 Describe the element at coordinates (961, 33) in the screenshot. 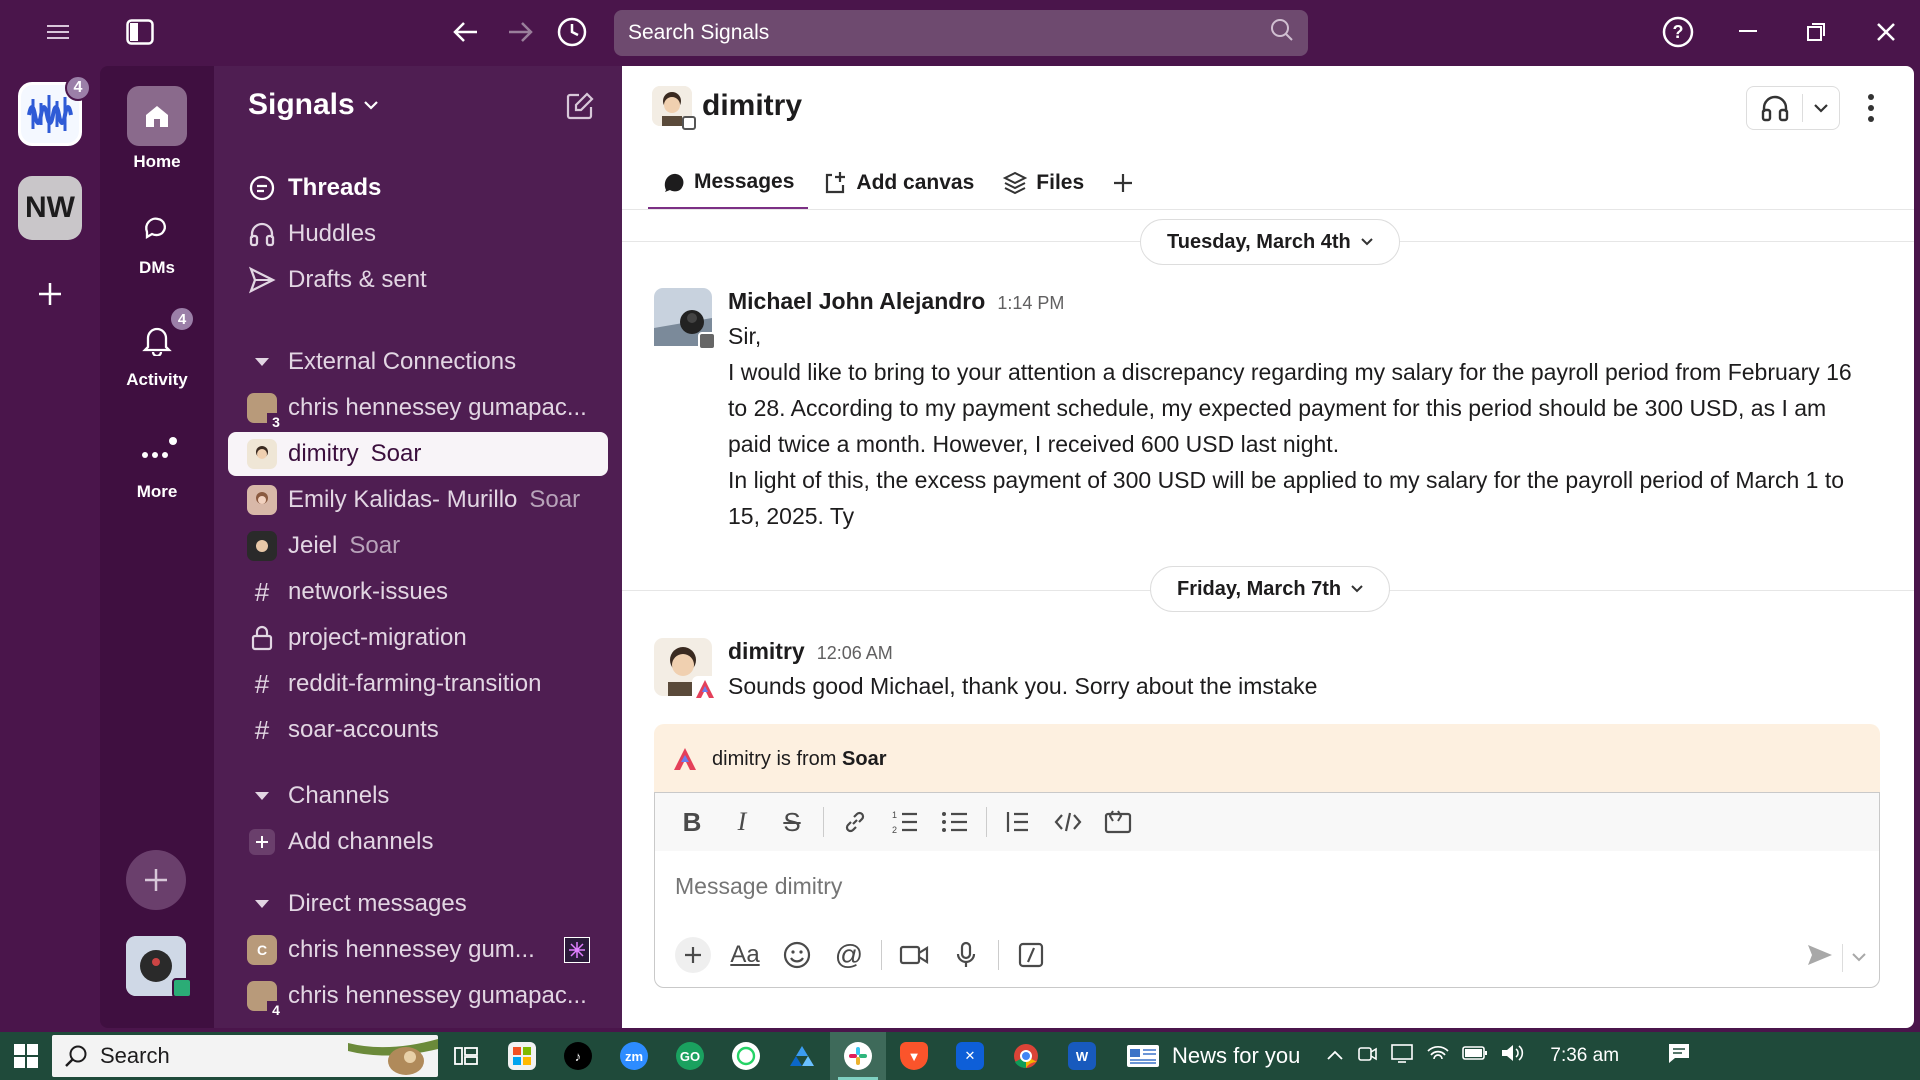

I see `search-input: Search Signals` at that location.